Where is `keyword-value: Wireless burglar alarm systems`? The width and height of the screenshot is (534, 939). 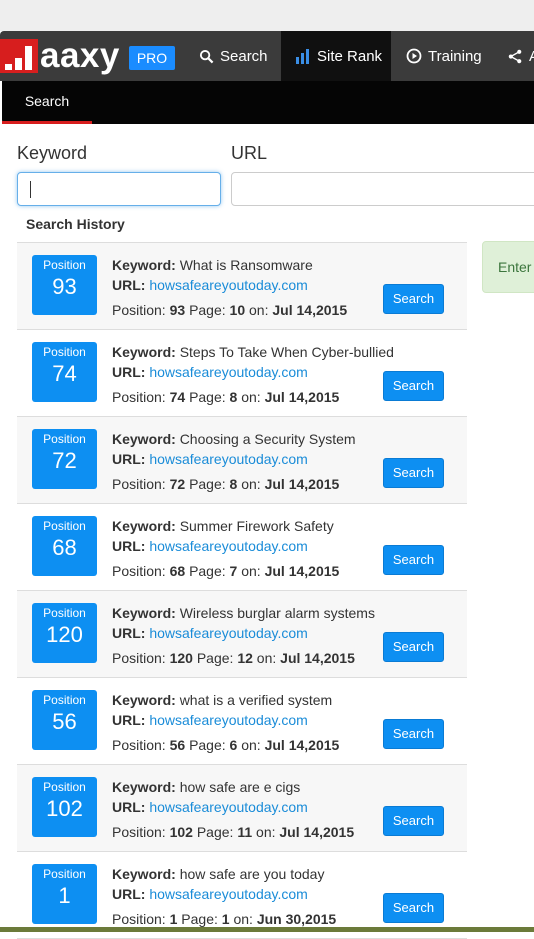
keyword-value: Wireless burglar alarm systems is located at coordinates (277, 613).